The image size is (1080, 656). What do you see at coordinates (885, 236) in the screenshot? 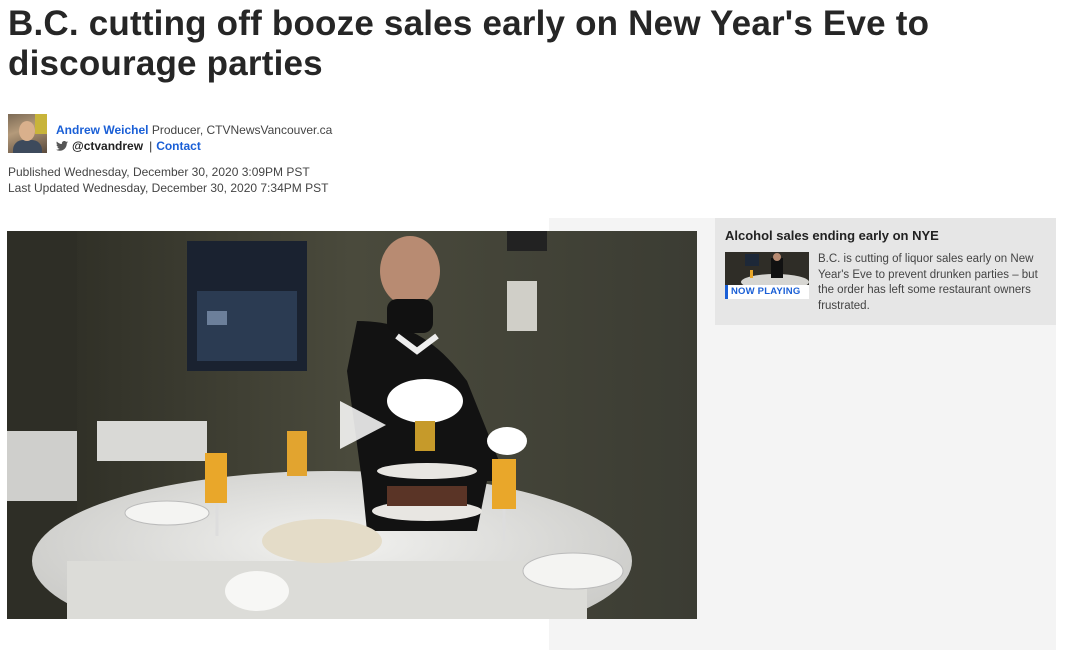
I see `playlist-title: Alcohol sales ending early on NYE` at bounding box center [885, 236].